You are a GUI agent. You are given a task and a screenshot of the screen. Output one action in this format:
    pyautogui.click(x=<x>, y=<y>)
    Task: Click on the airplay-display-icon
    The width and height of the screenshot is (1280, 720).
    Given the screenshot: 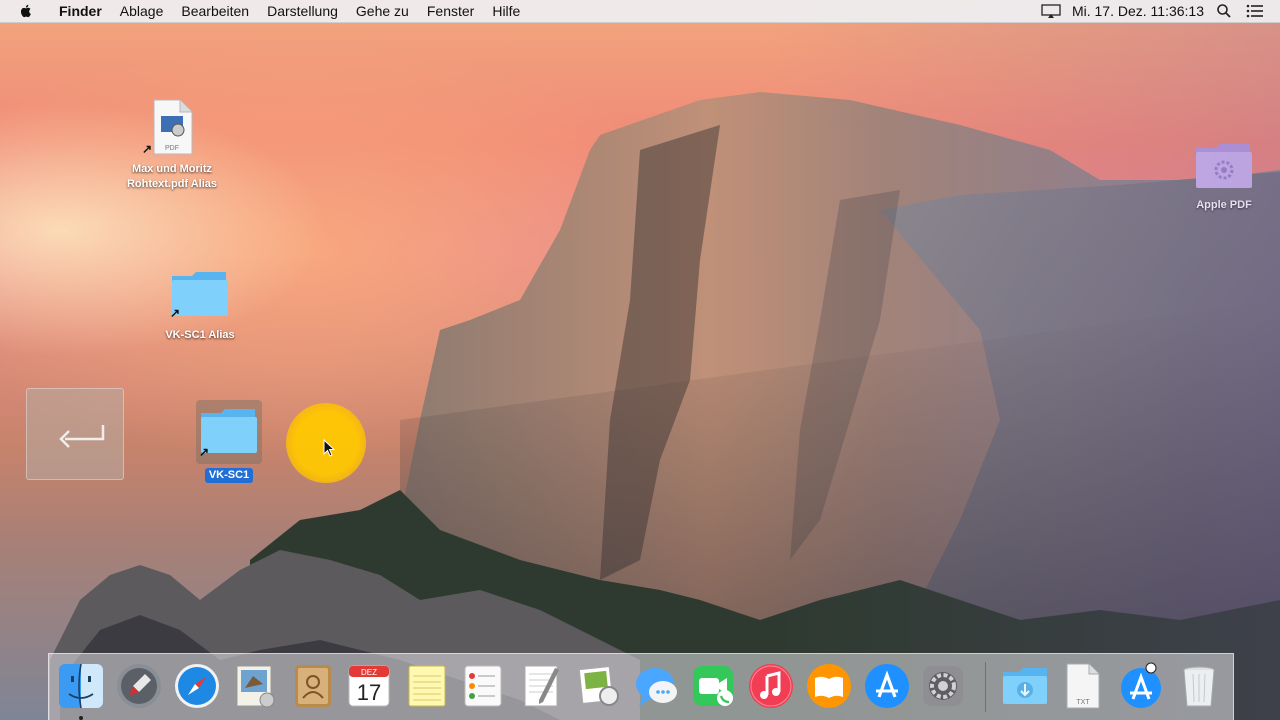 What is the action you would take?
    pyautogui.click(x=1051, y=11)
    